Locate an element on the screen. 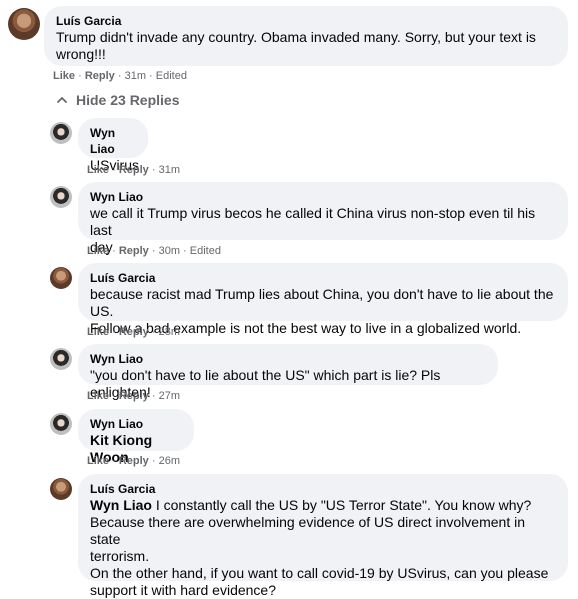 The width and height of the screenshot is (578, 599). comment-actions: Like · Reply · 31m is located at coordinates (133, 170).